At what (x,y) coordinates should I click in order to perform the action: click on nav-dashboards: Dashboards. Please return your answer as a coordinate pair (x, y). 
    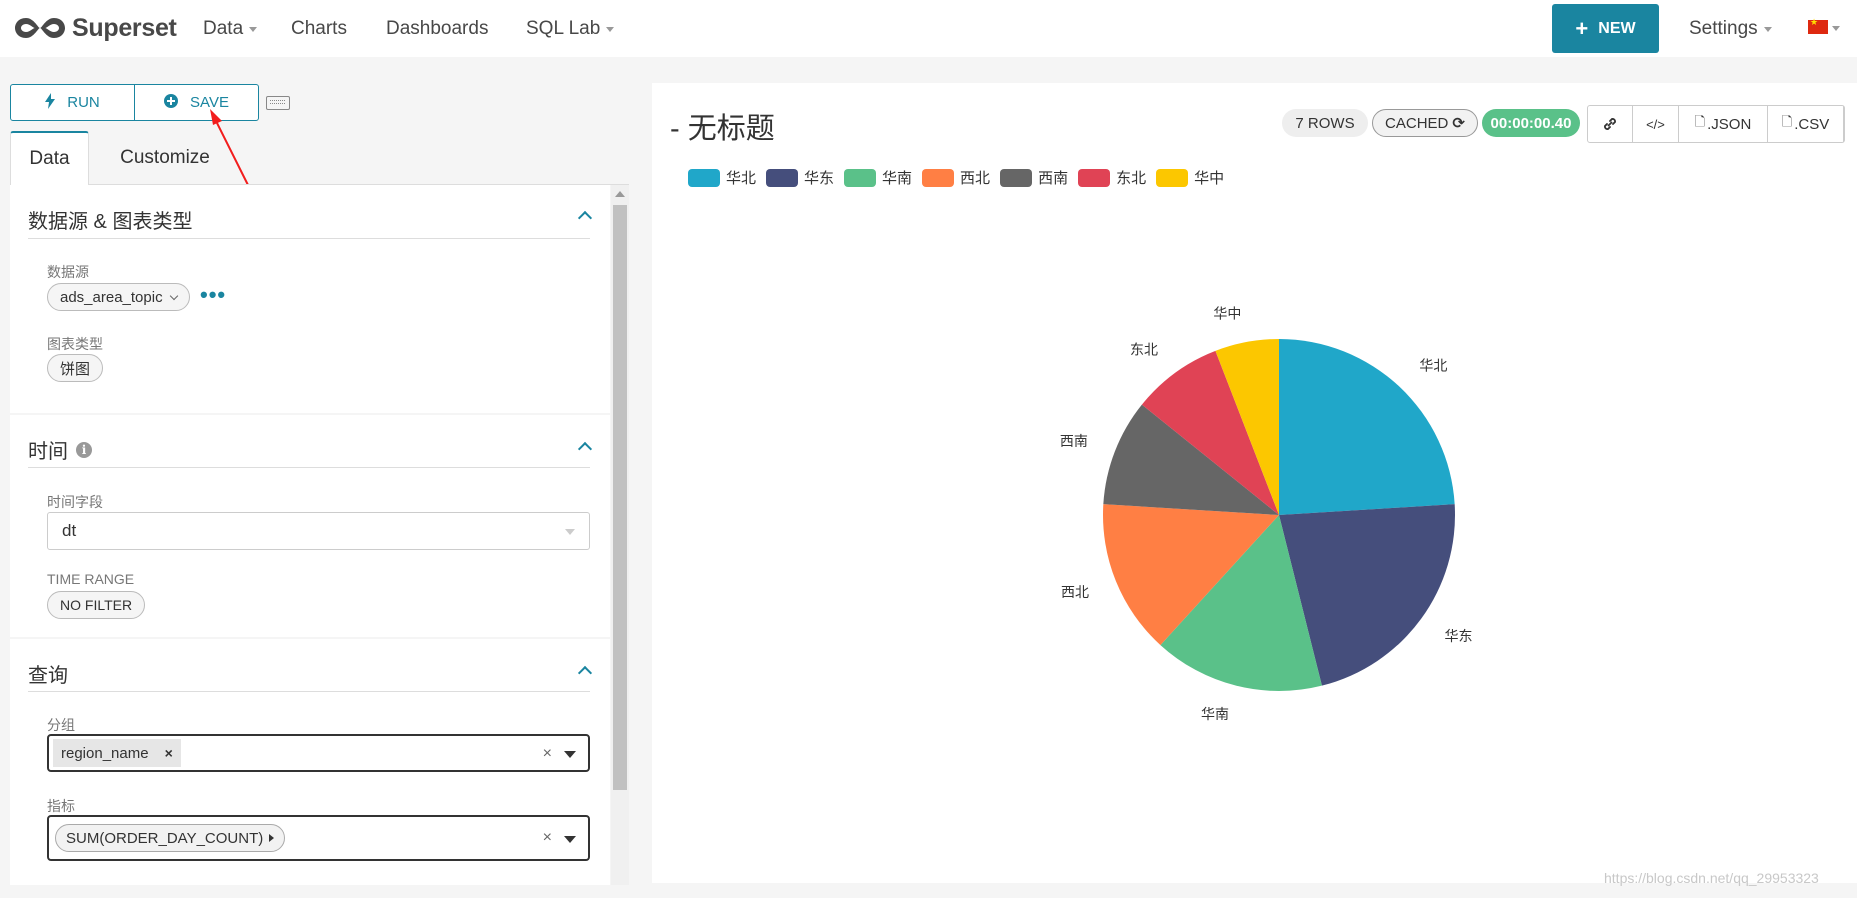
    Looking at the image, I should click on (437, 29).